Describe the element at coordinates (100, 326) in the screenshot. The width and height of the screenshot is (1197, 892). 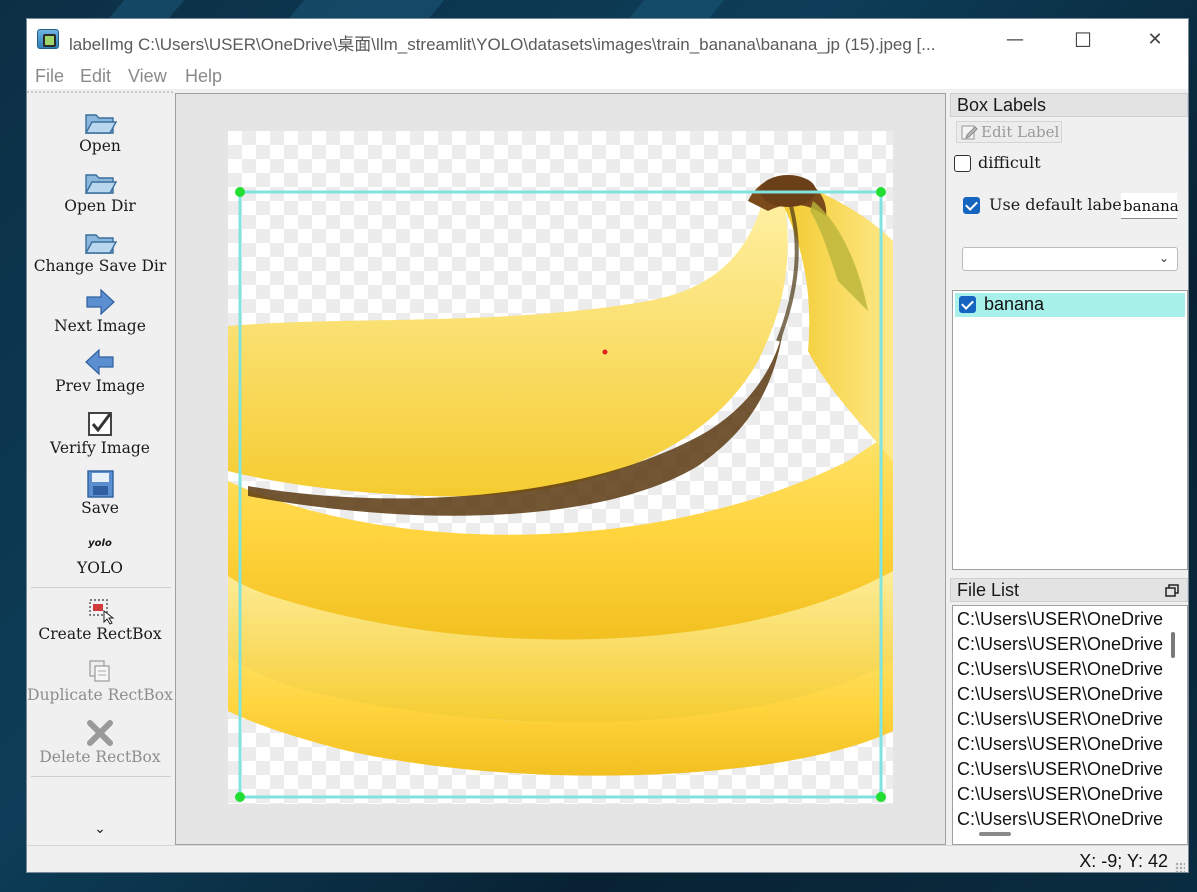
I see `next-image-label: Next Image` at that location.